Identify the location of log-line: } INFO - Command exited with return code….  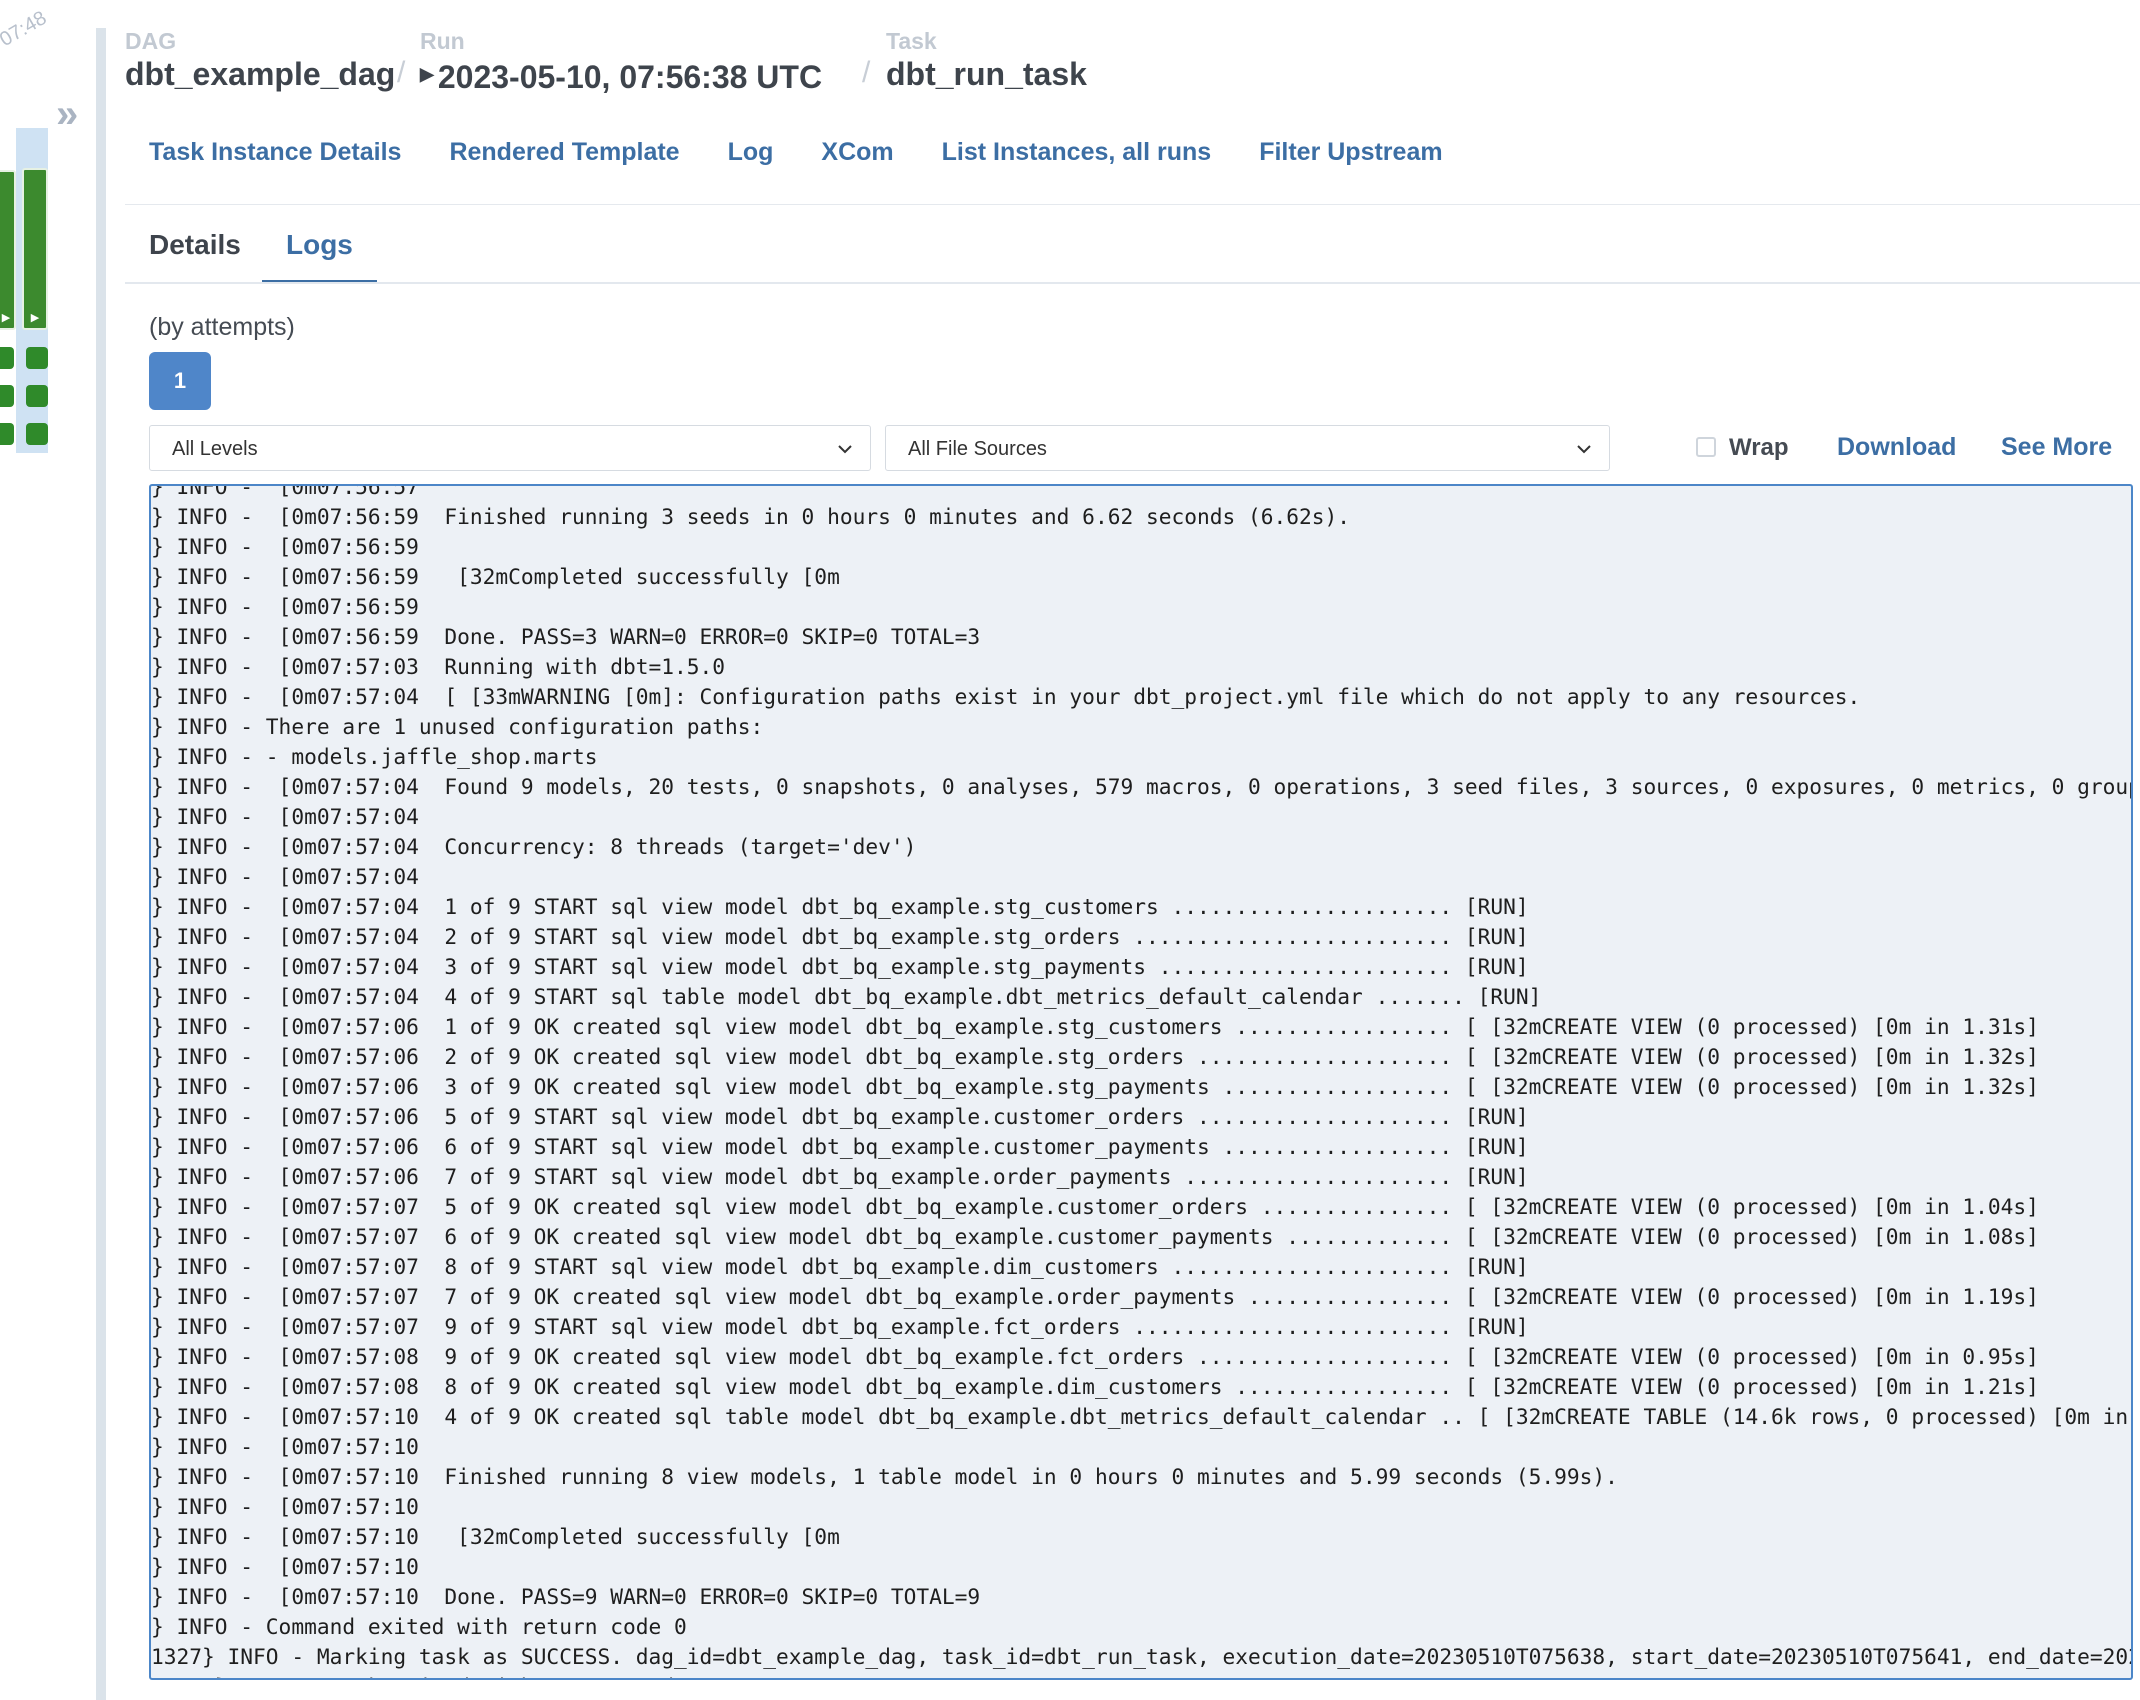
(419, 1626).